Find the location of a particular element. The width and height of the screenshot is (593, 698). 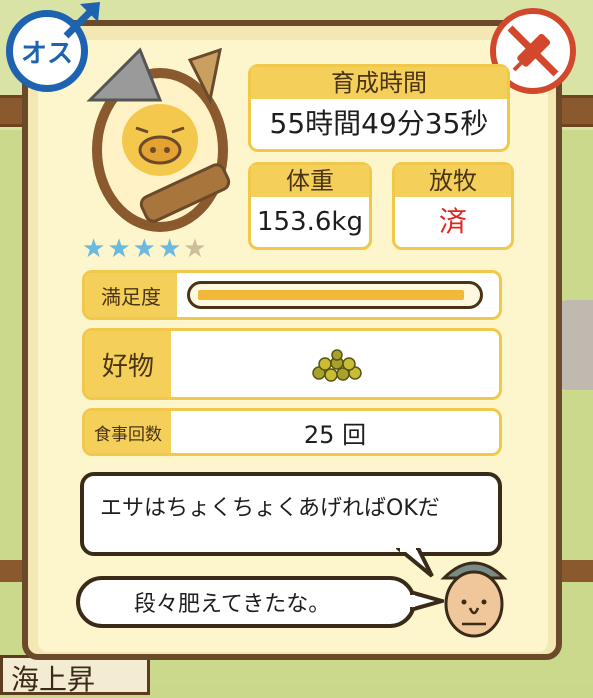

male-arrow-icon is located at coordinates (81, 20).